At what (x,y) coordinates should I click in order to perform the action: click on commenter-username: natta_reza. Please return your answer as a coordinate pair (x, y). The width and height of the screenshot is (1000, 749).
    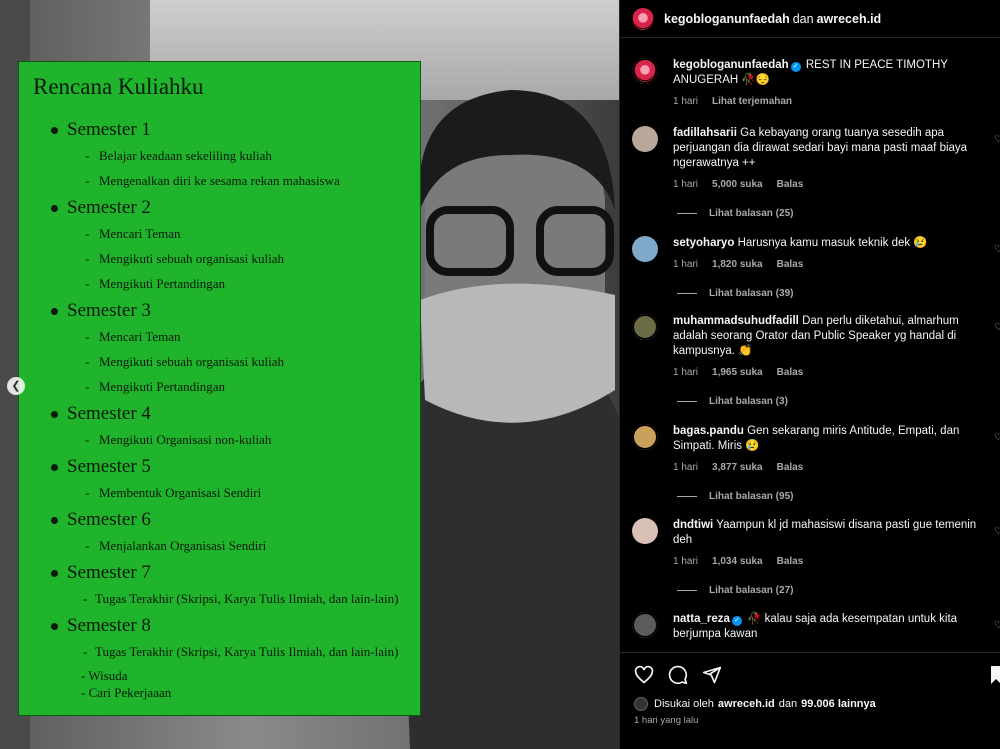
    Looking at the image, I should click on (701, 619).